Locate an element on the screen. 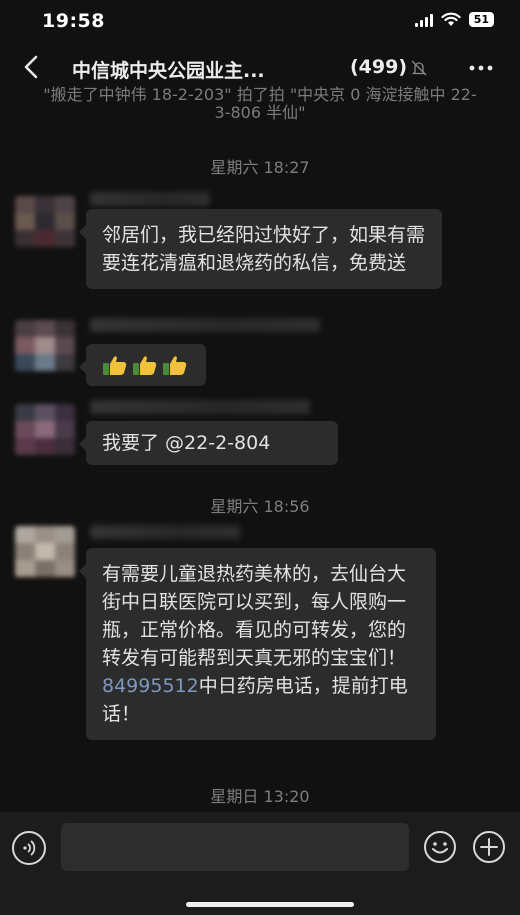  timestamp: 星期六 18:27 is located at coordinates (260, 167).